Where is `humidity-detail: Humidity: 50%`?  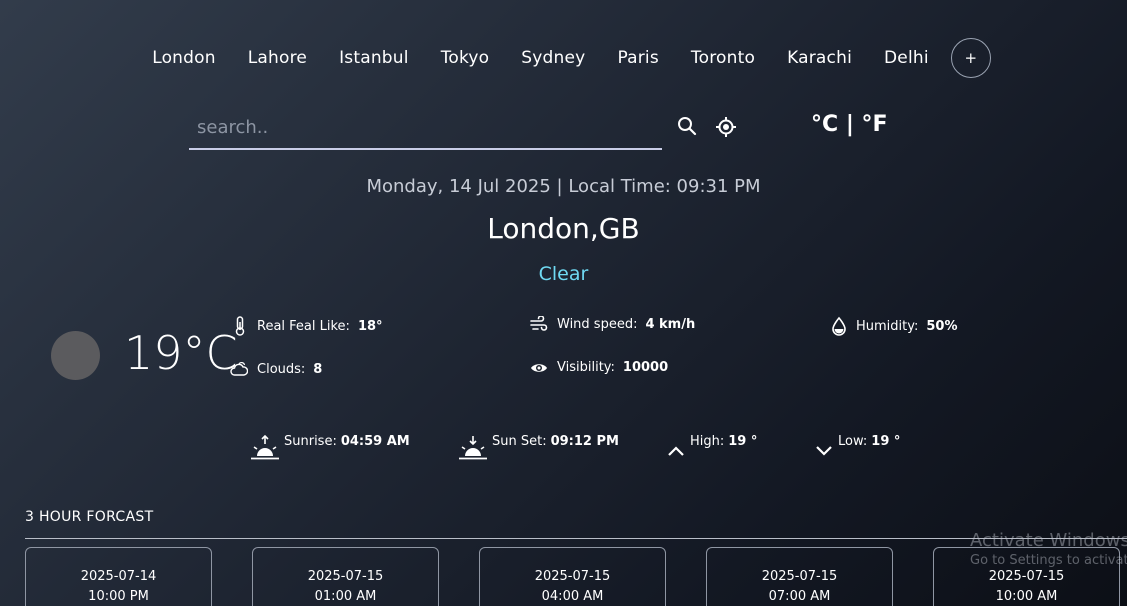
humidity-detail: Humidity: 50% is located at coordinates (894, 326).